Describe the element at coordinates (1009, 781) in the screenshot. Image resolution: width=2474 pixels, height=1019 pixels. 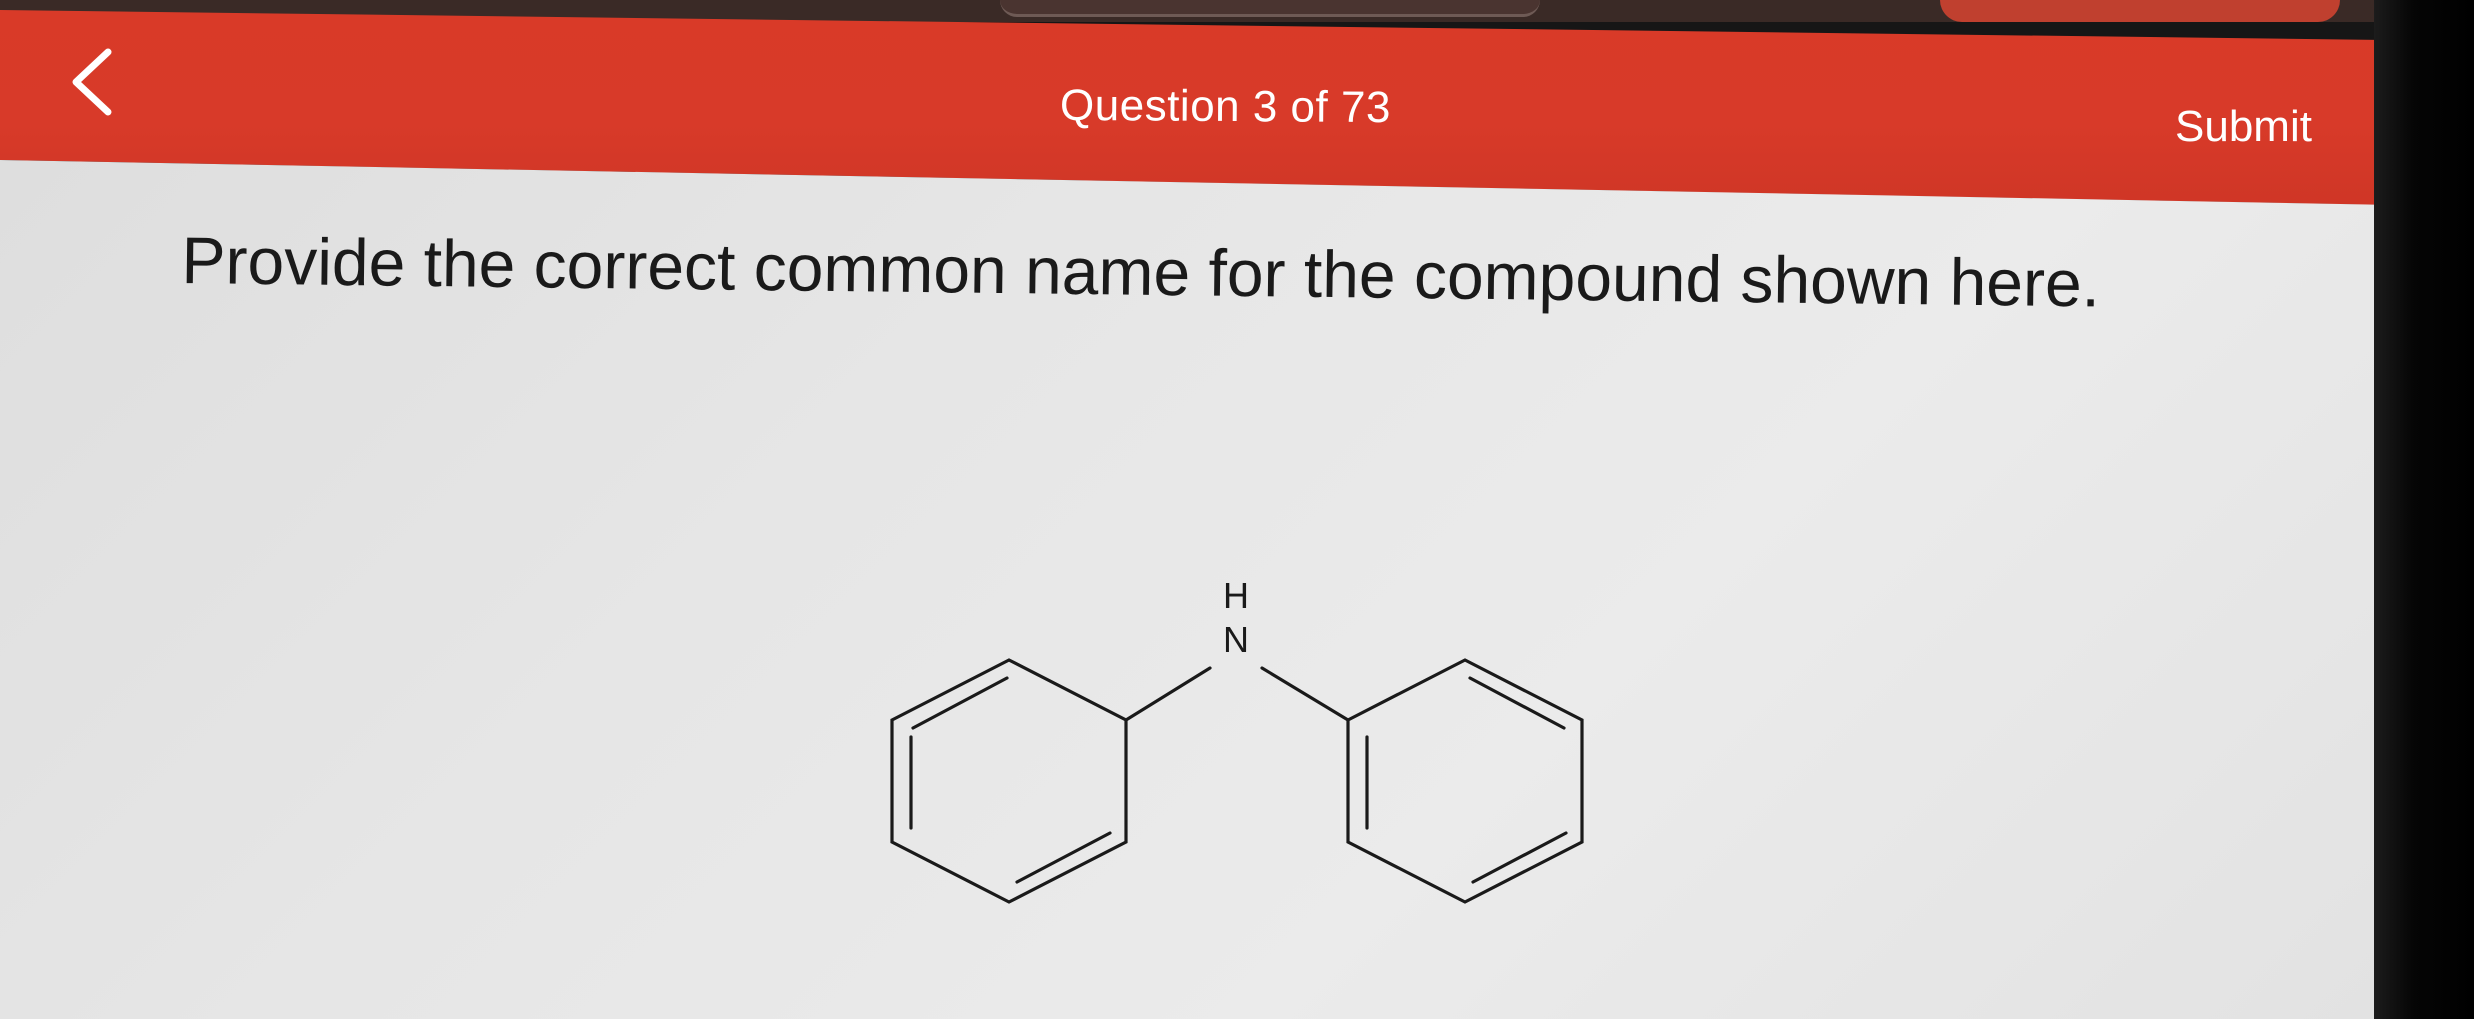
I see `left-ring` at that location.